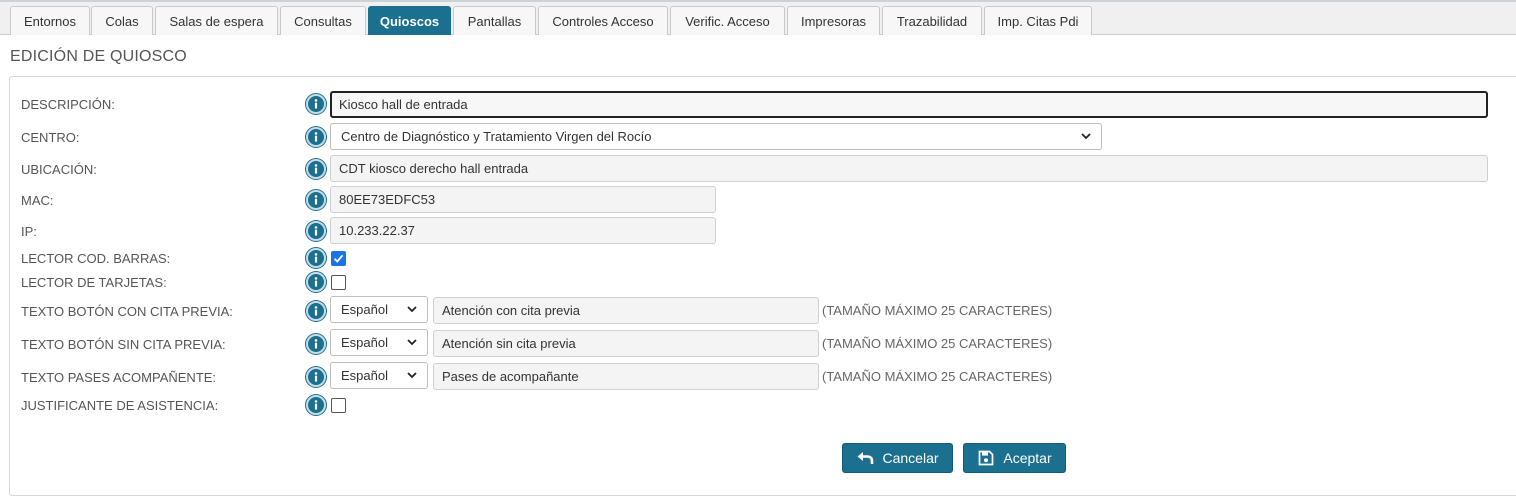  I want to click on mac-label: MAC:, so click(37, 200).